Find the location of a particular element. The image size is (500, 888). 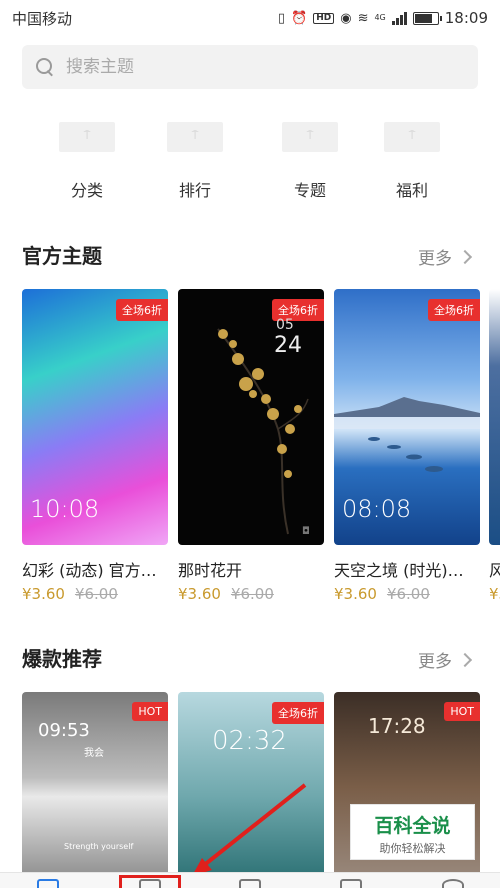

watermark-logo: 百科全说 助你轻松解决 is located at coordinates (412, 832).